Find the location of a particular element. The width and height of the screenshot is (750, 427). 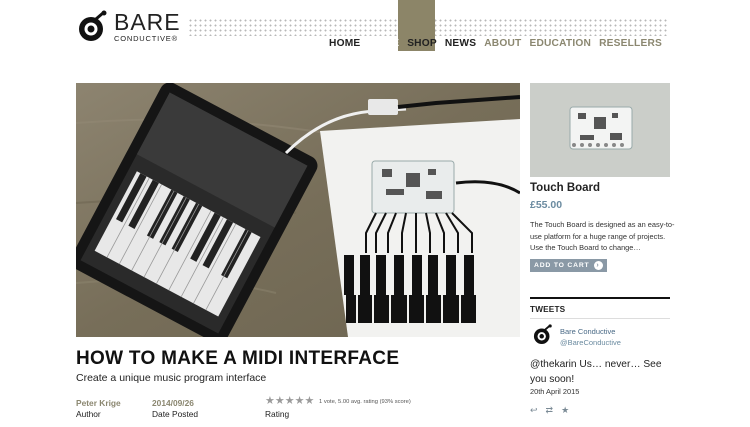

tweets-divider is located at coordinates (600, 318).